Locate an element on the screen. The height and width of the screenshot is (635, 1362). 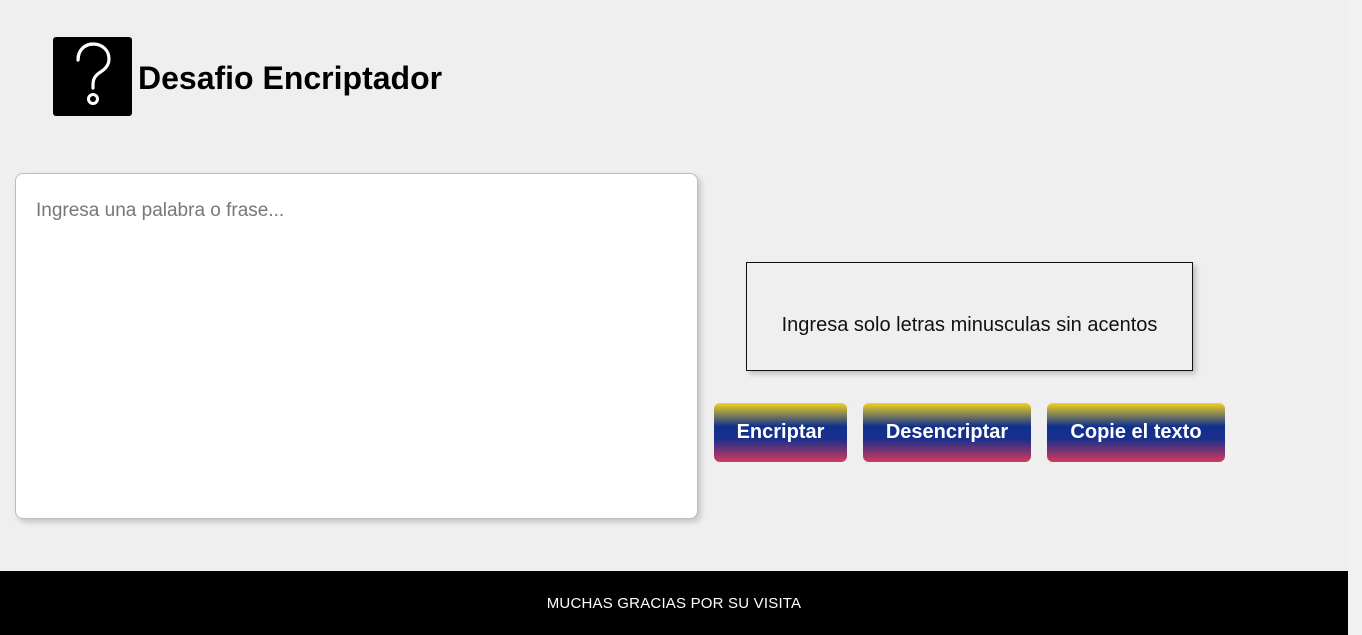
copy-button: Copie el texto is located at coordinates (1136, 432).